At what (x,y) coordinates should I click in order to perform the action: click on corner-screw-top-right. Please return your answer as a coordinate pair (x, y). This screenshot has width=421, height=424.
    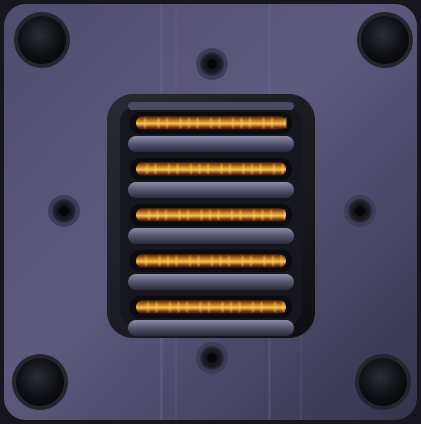
    Looking at the image, I should click on (385, 40).